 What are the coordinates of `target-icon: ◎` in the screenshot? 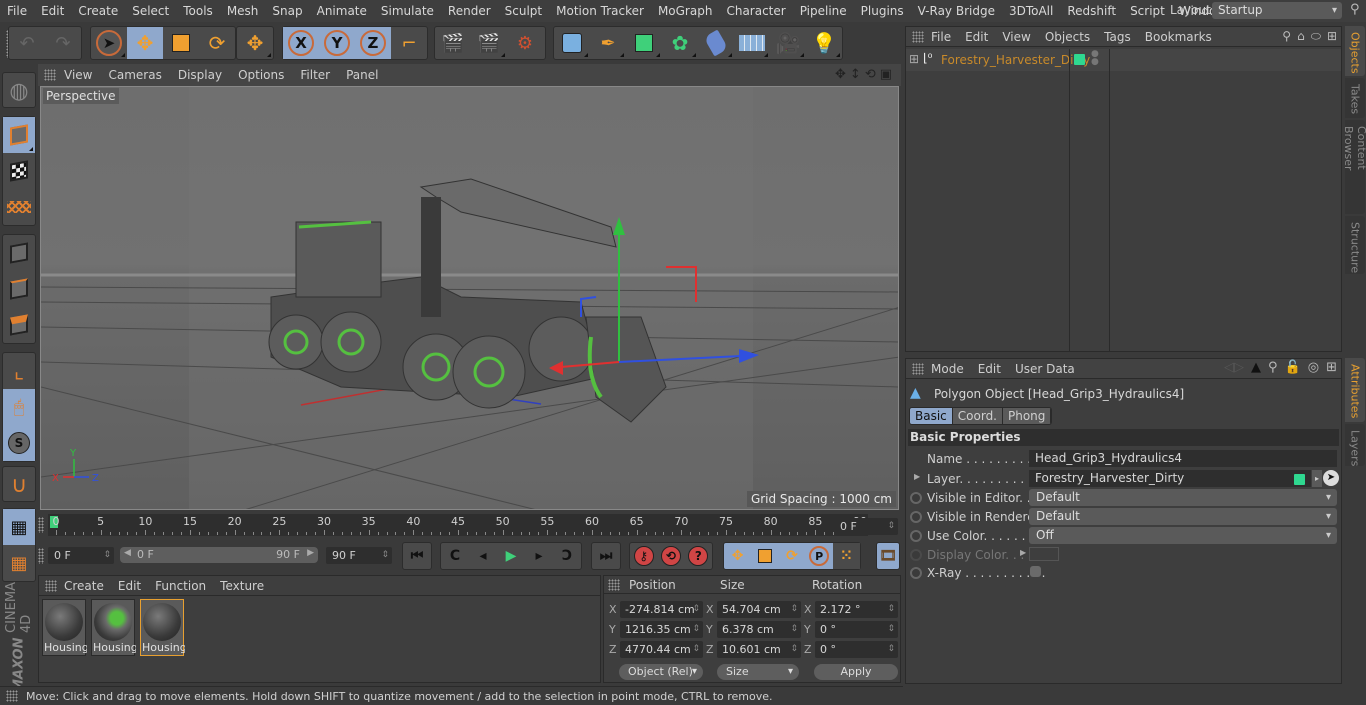 It's located at (1313, 367).